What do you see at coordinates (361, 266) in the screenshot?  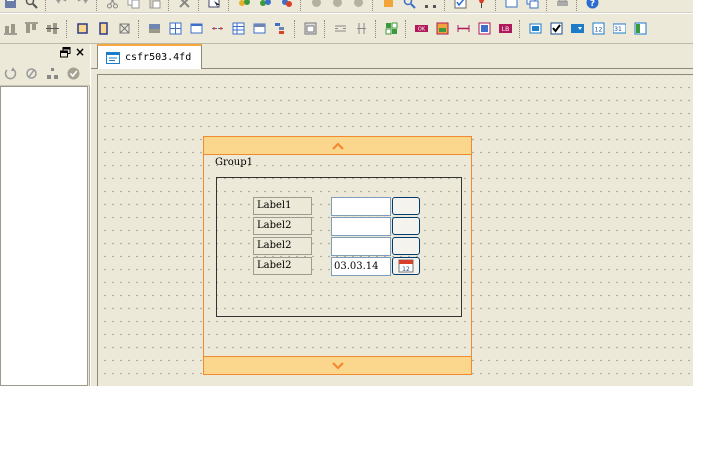 I see `date-field: 03.03.14` at bounding box center [361, 266].